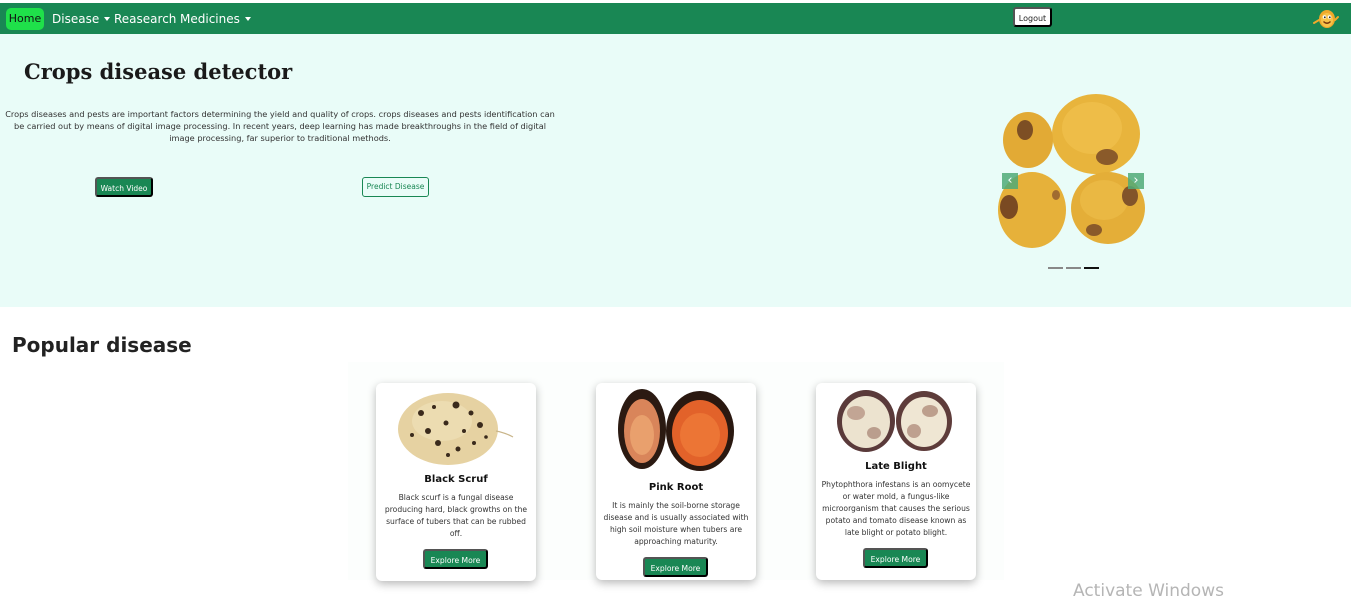 The width and height of the screenshot is (1351, 601). What do you see at coordinates (25, 19) in the screenshot?
I see `nav-home-link: Home` at bounding box center [25, 19].